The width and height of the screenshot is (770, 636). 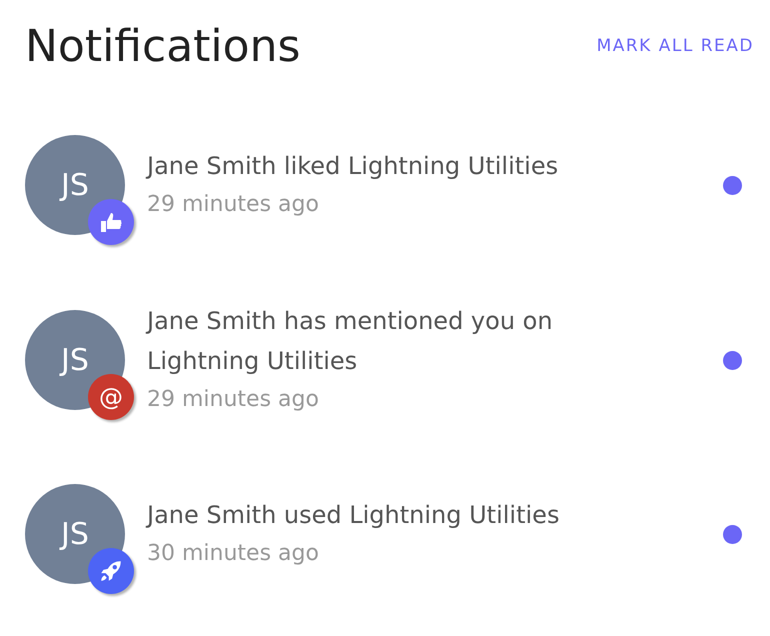 I want to click on notification-message: Jane Smith has mentioned you on Lightning Utilities, so click(x=350, y=342).